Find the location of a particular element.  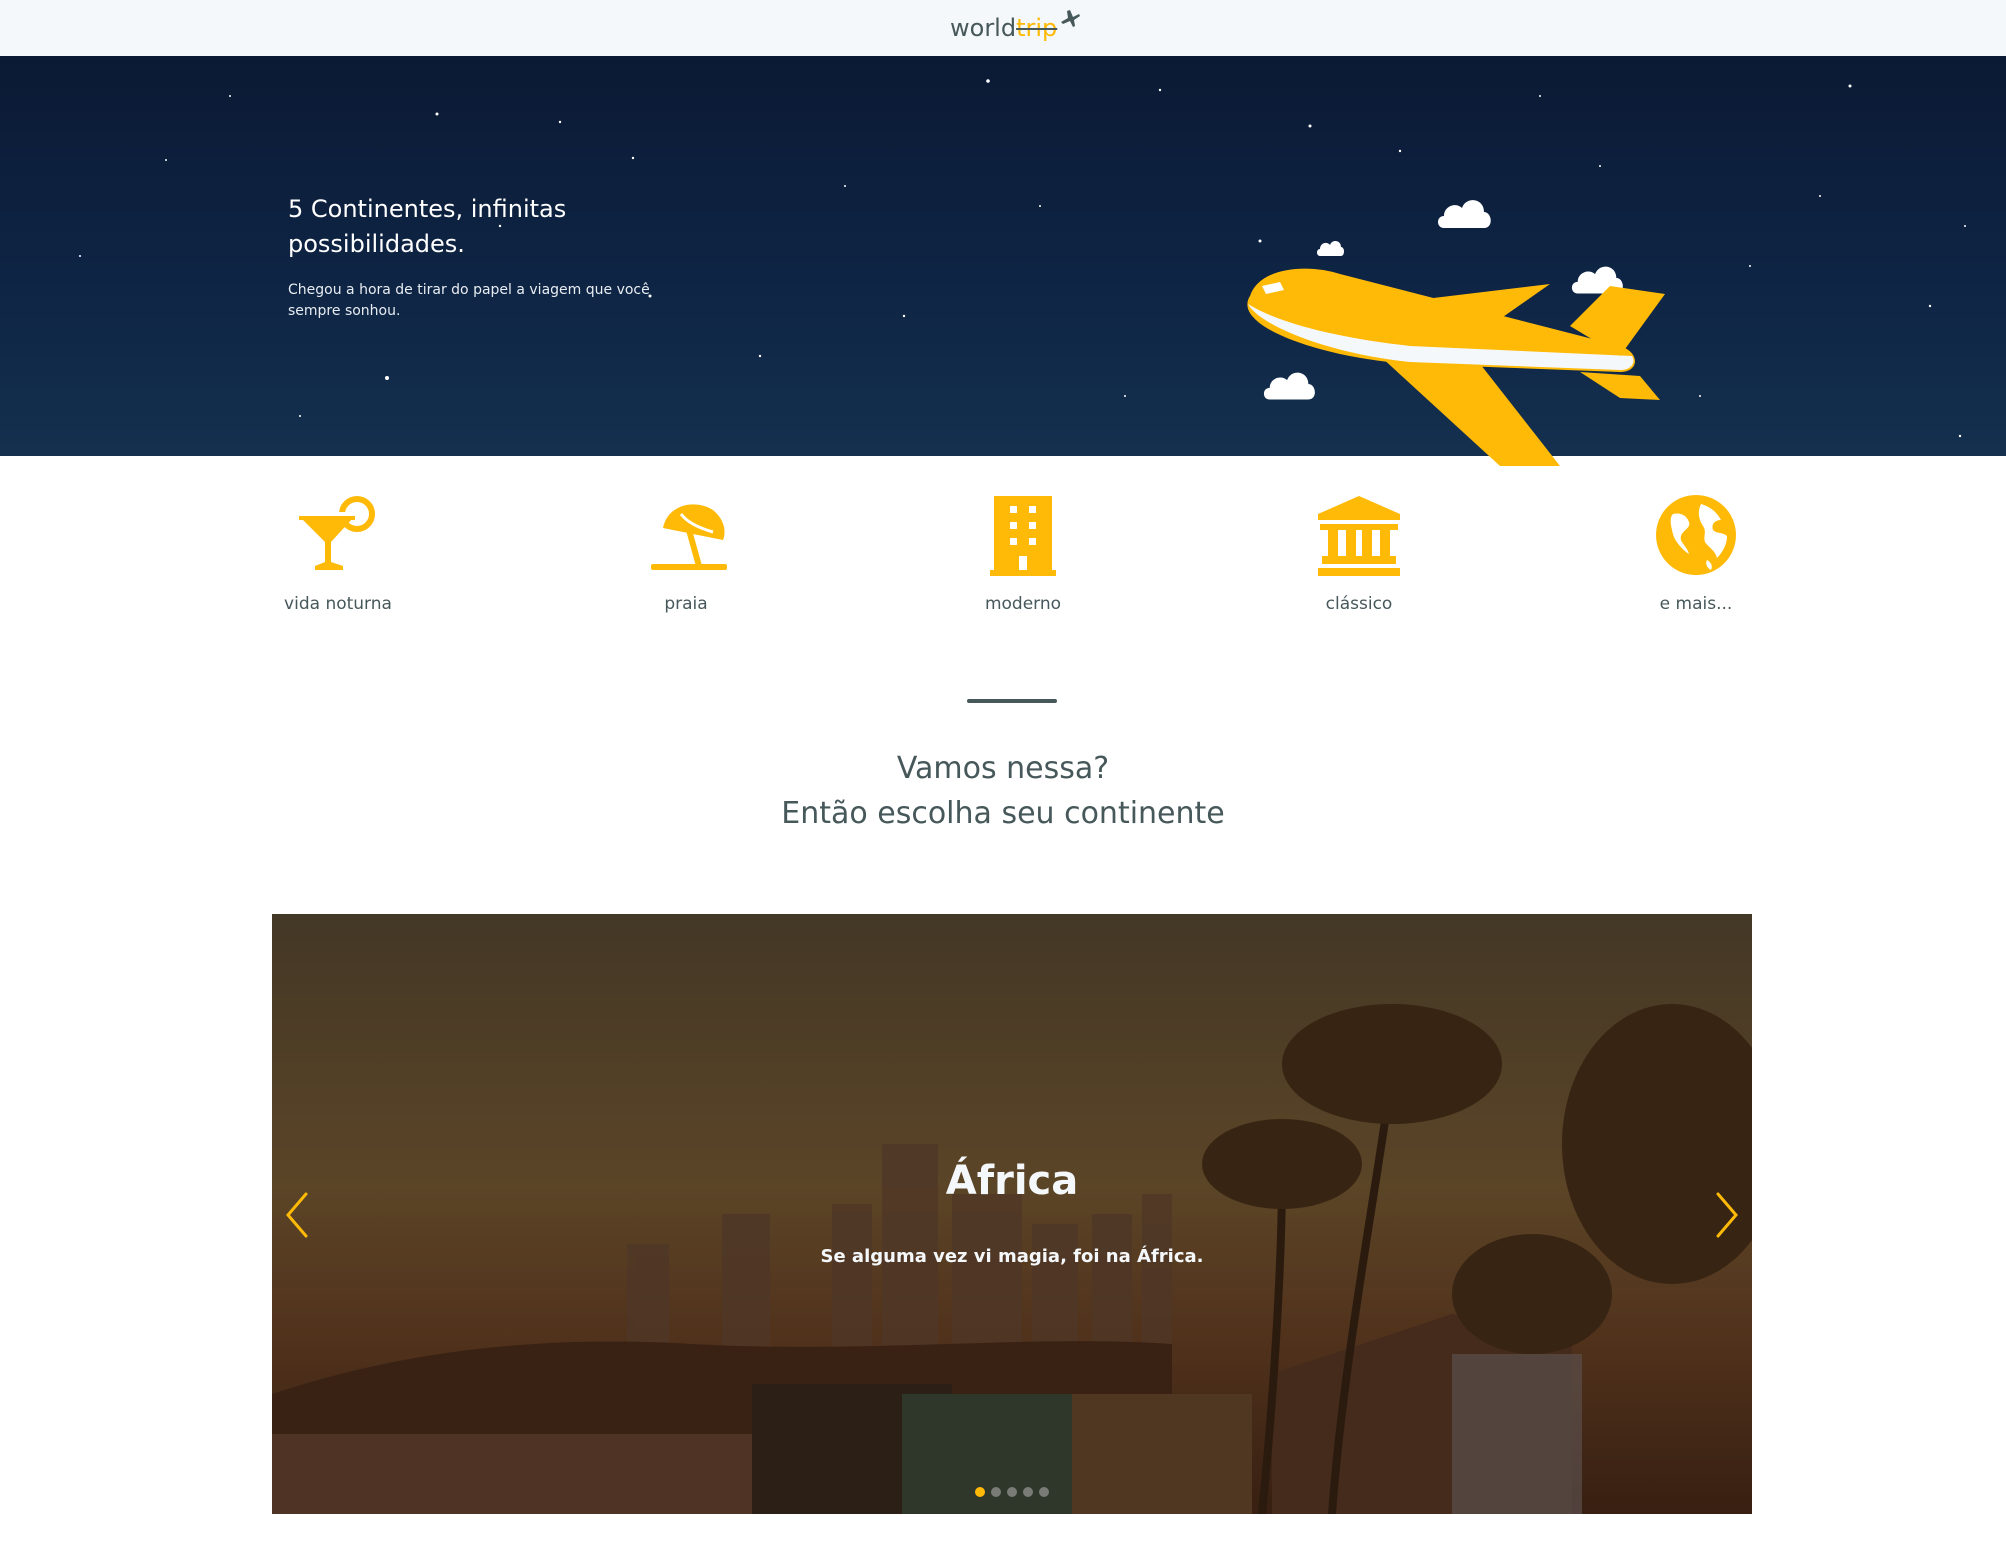

slider-pagination is located at coordinates (1012, 1492).